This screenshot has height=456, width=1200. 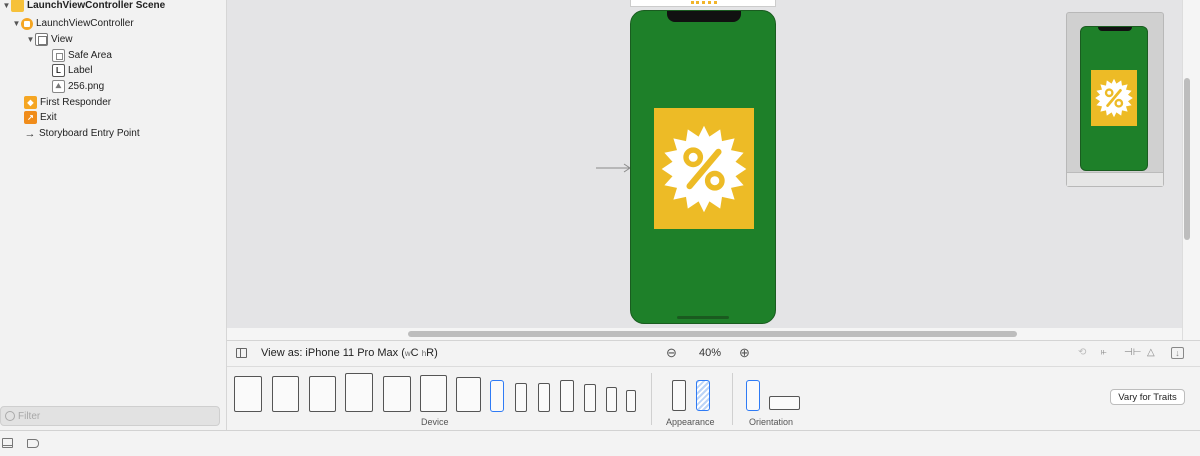 I want to click on device-ipad-icon, so click(x=468, y=394).